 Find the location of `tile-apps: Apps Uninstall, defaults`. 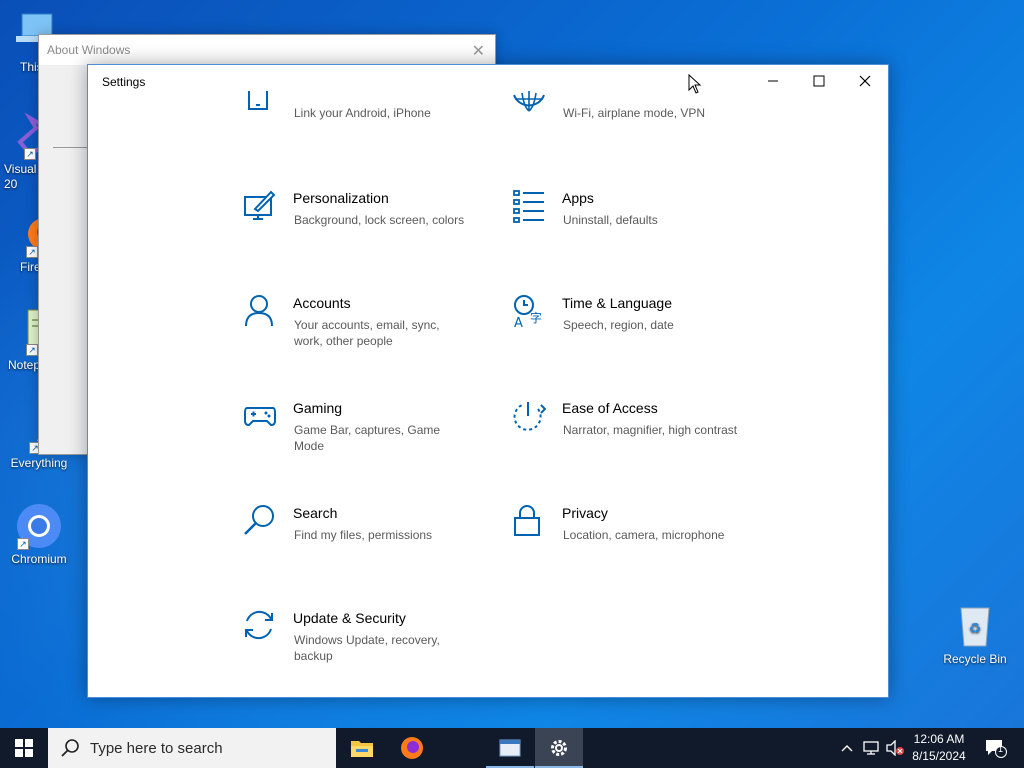

tile-apps: Apps Uninstall, defaults is located at coordinates (637, 224).